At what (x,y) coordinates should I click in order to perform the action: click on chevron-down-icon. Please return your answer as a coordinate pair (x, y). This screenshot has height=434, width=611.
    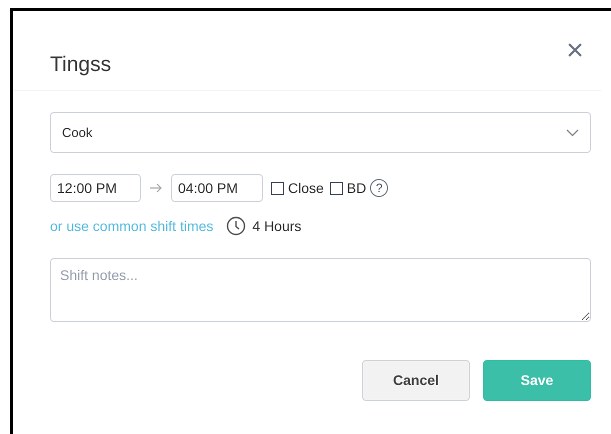
    Looking at the image, I should click on (572, 132).